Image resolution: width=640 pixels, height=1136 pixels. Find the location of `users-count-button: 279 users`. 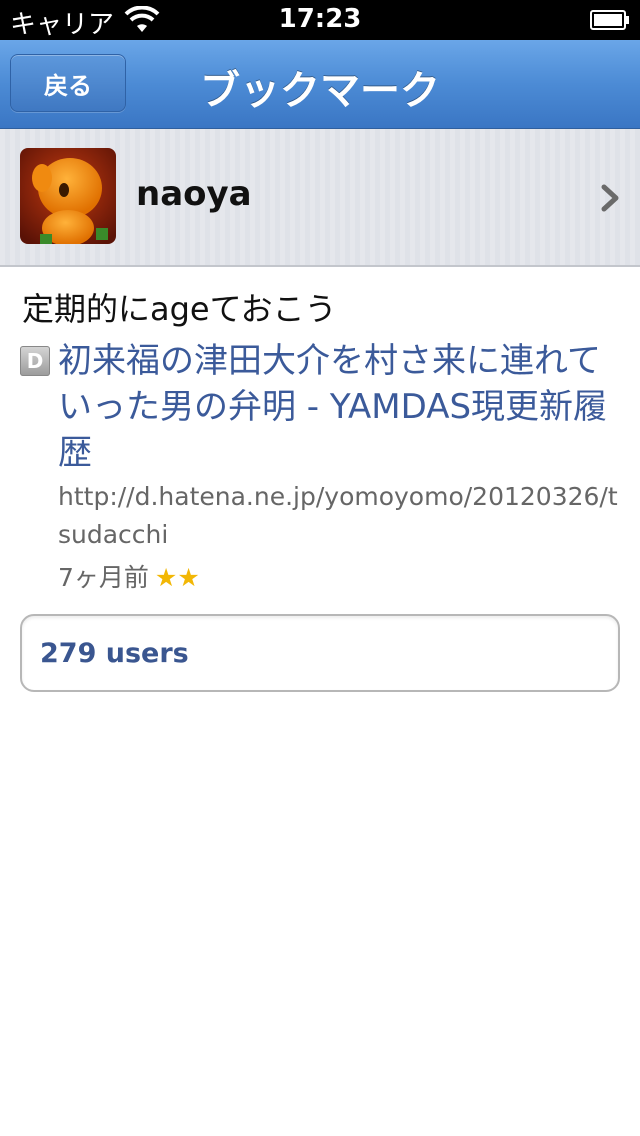

users-count-button: 279 users is located at coordinates (320, 653).